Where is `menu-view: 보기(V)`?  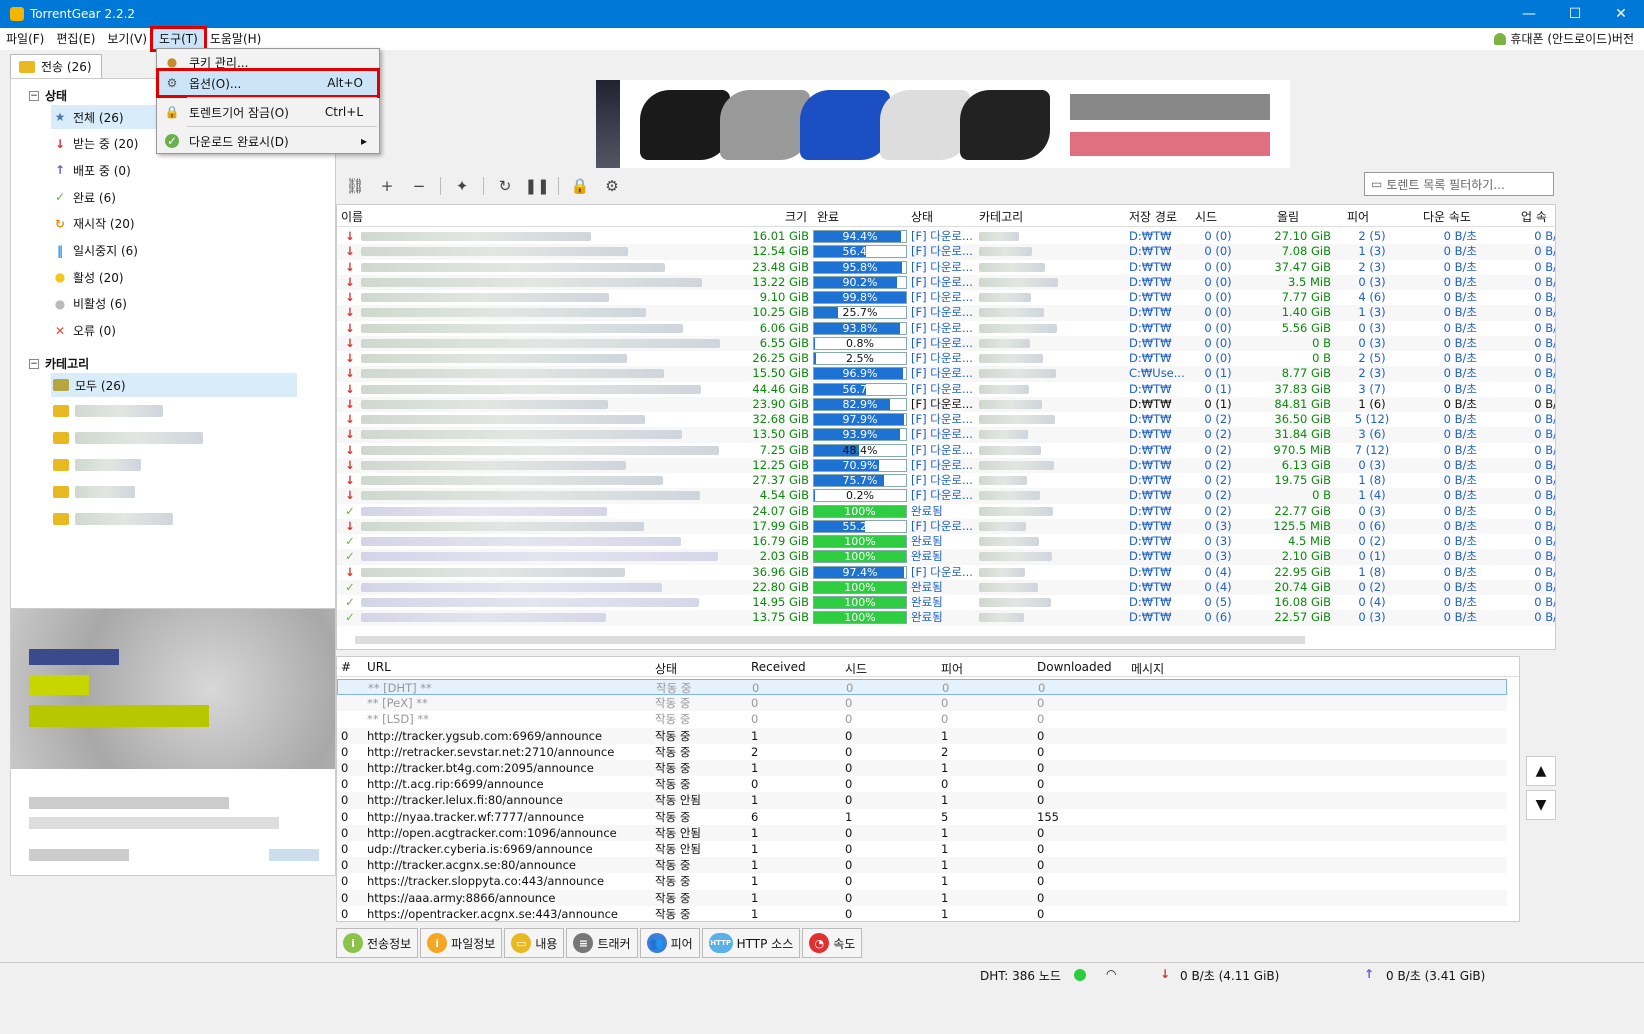
menu-view: 보기(V) is located at coordinates (127, 39).